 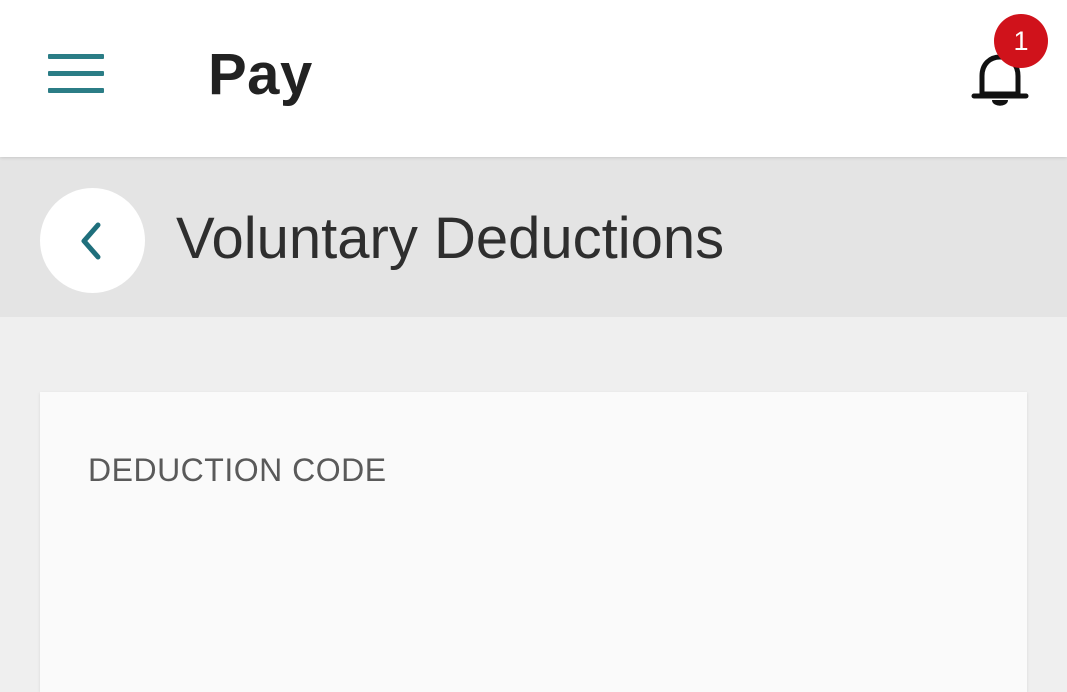 I want to click on deduction-code-value, so click(x=528, y=562).